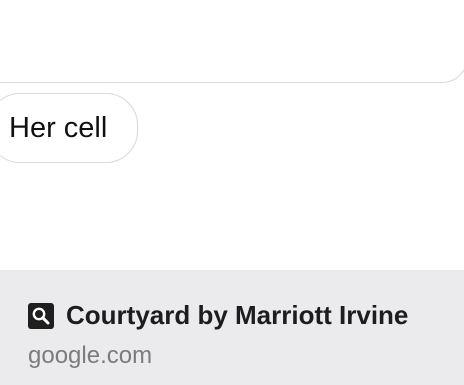 Image resolution: width=464 pixels, height=385 pixels. I want to click on link-preview-domain: google.com, so click(90, 355).